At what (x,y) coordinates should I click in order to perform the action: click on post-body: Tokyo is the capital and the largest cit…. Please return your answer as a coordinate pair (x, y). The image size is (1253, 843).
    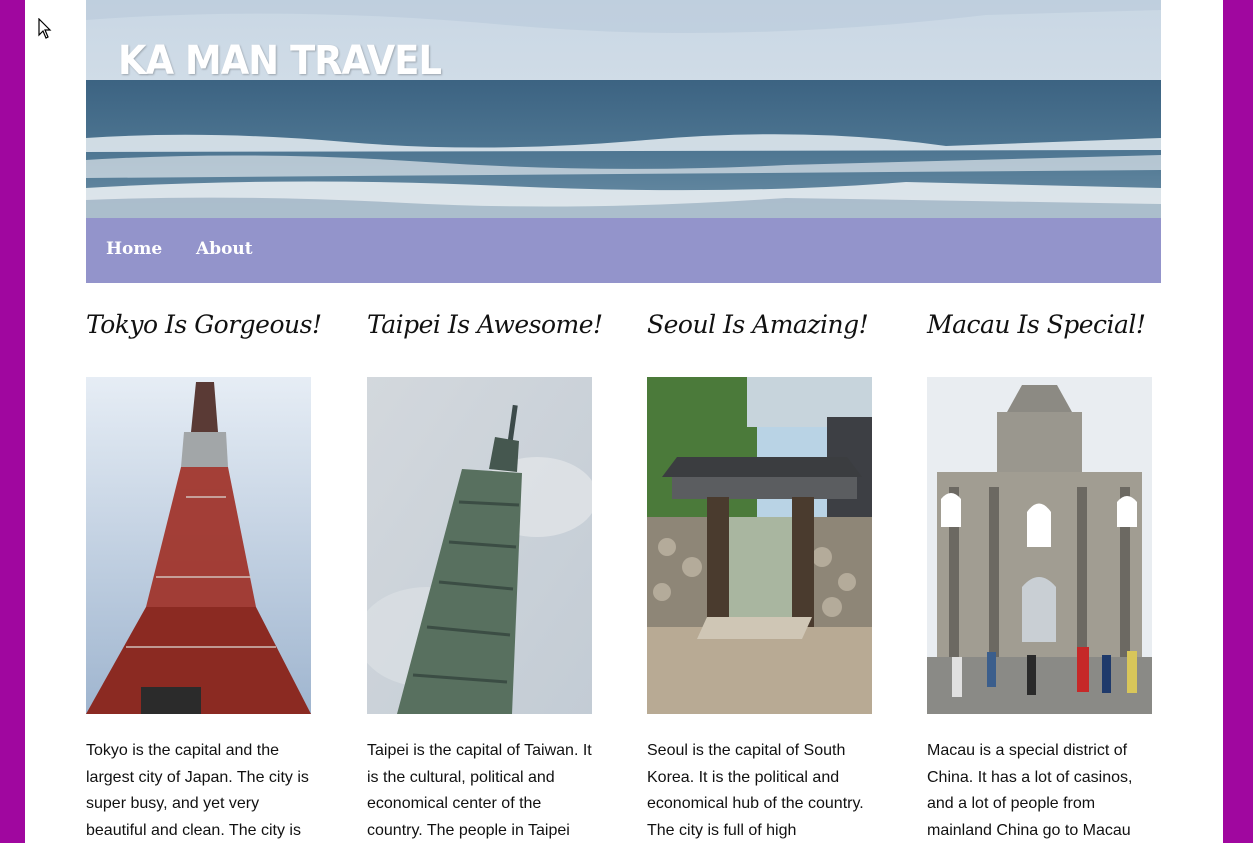
    Looking at the image, I should click on (197, 790).